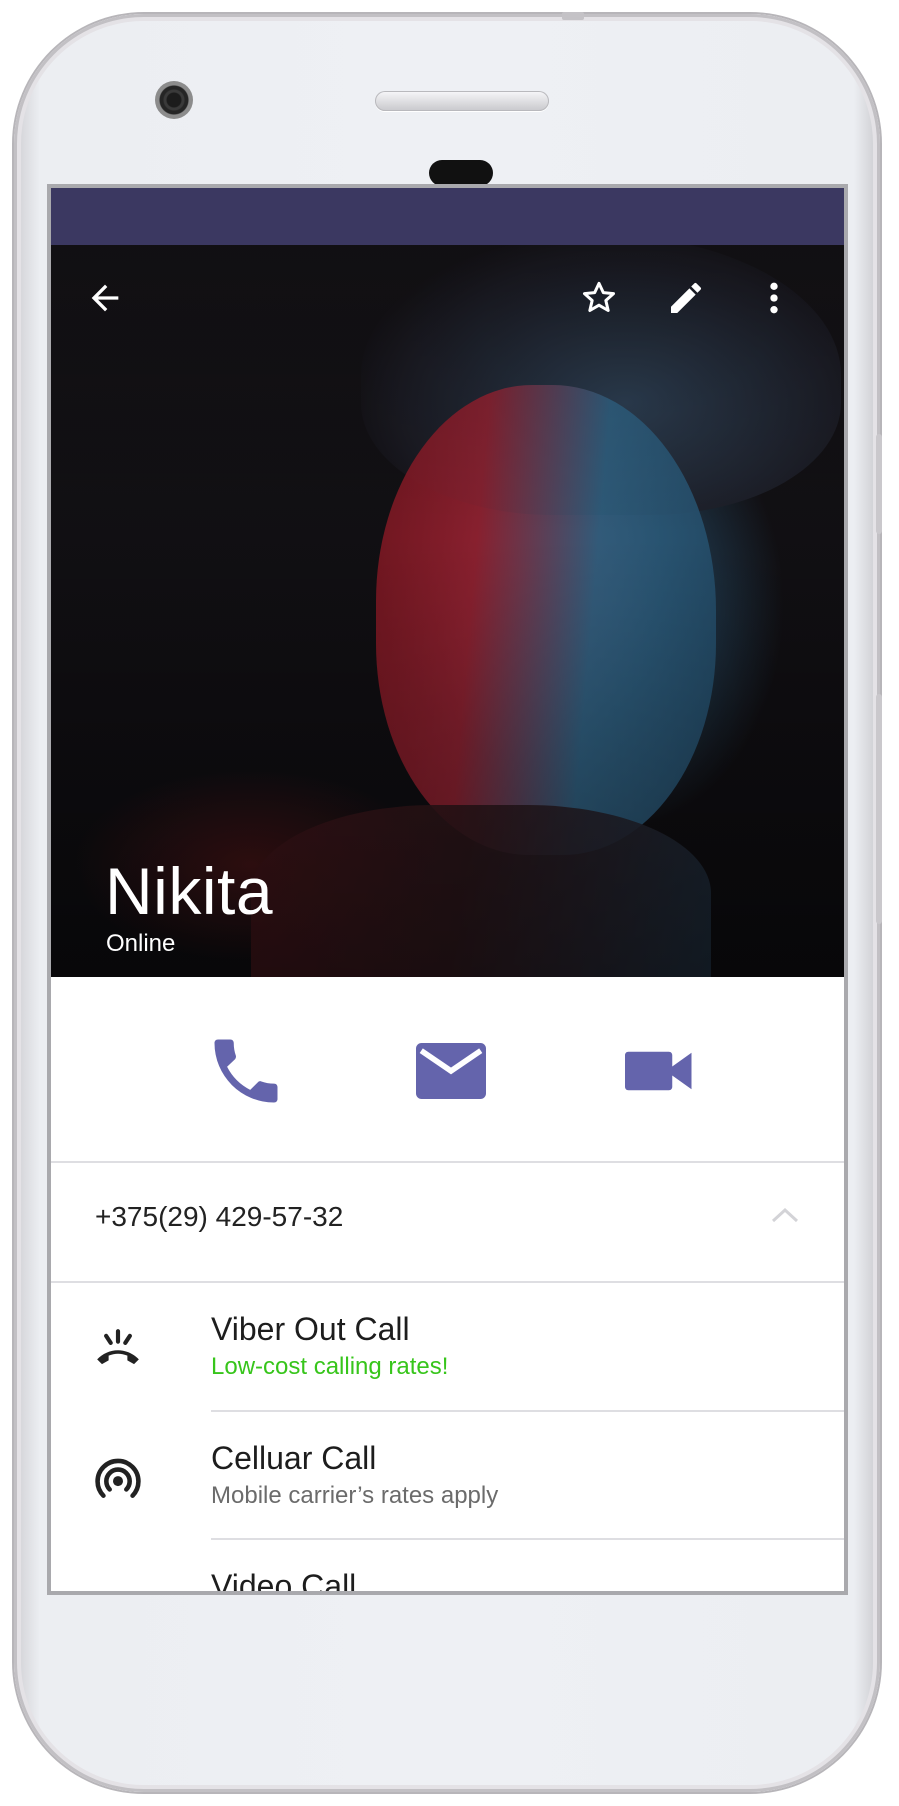 The height and width of the screenshot is (1806, 899). I want to click on proximity-sensor, so click(461, 173).